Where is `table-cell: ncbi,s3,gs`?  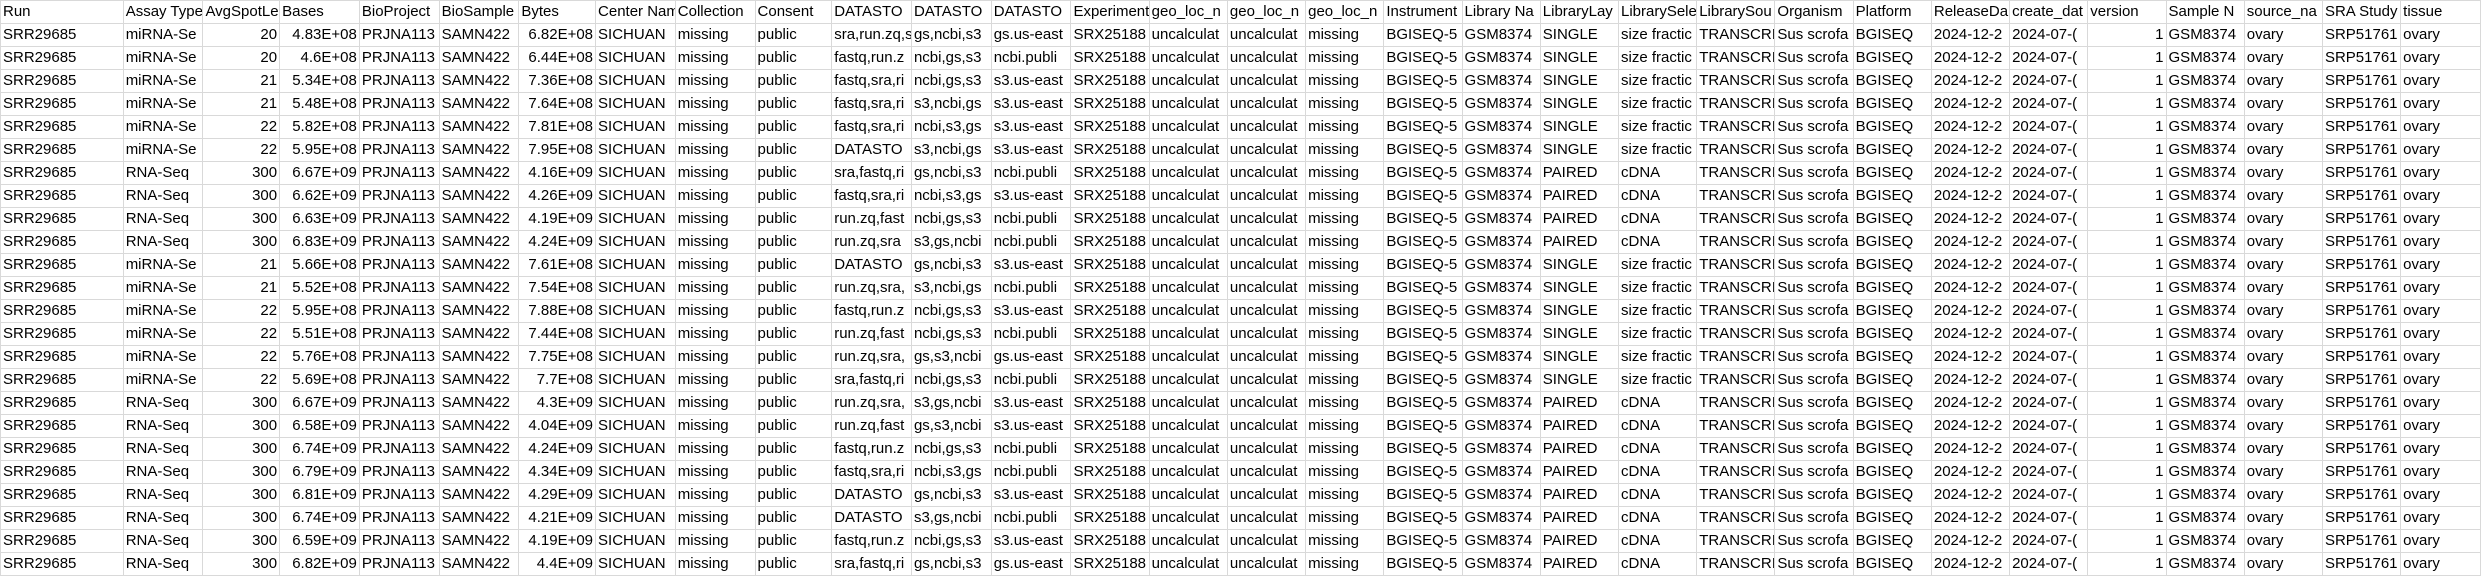 table-cell: ncbi,s3,gs is located at coordinates (951, 196).